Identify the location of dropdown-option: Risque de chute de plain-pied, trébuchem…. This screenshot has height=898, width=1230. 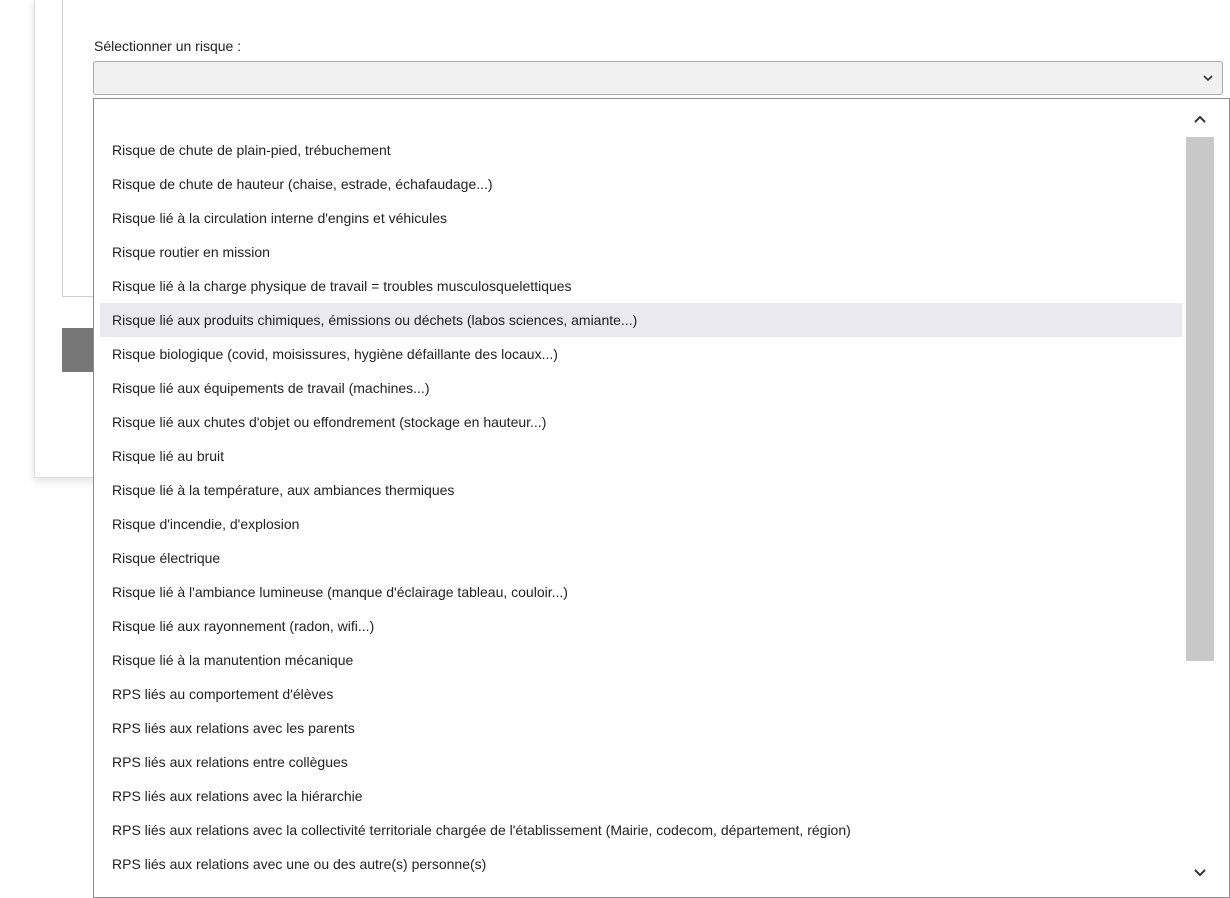
(643, 150).